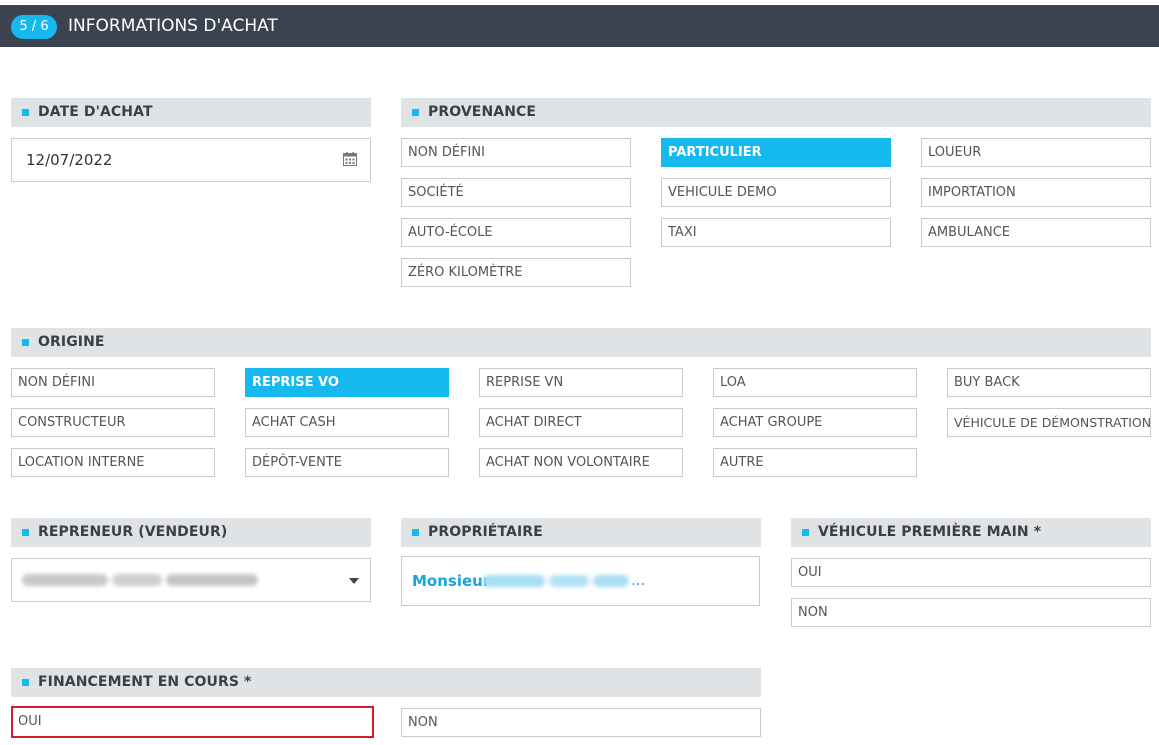 This screenshot has width=1159, height=745. What do you see at coordinates (516, 272) in the screenshot?
I see `provenance-option-zero-kilometre: ZÉRO KILOMÈTRE` at bounding box center [516, 272].